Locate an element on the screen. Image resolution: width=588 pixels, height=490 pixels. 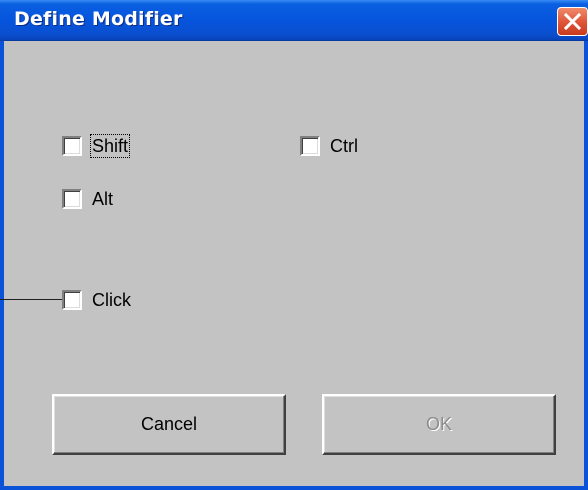
close-icon is located at coordinates (572, 21).